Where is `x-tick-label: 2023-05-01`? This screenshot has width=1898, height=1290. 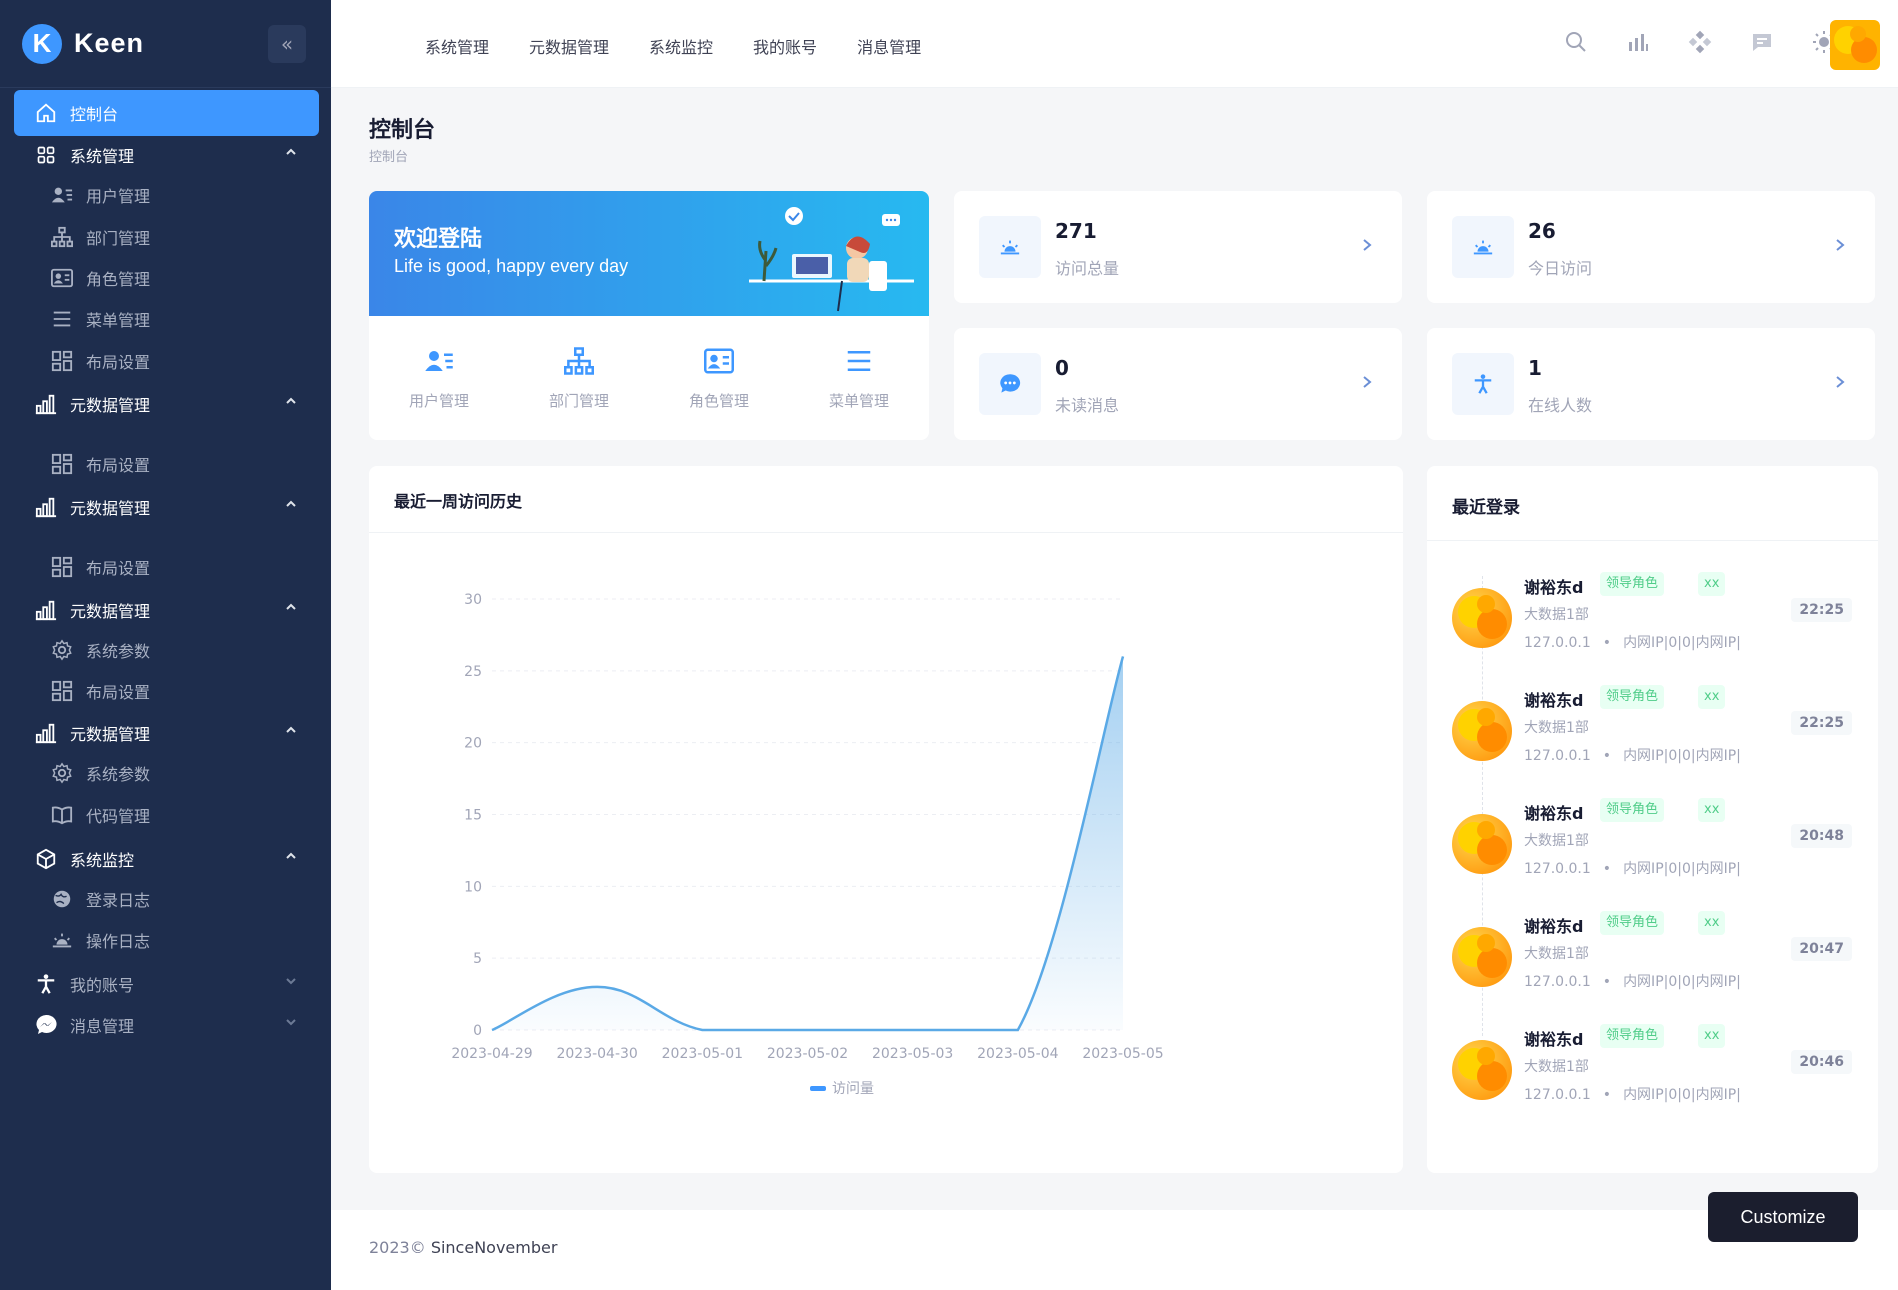
x-tick-label: 2023-05-01 is located at coordinates (702, 1054).